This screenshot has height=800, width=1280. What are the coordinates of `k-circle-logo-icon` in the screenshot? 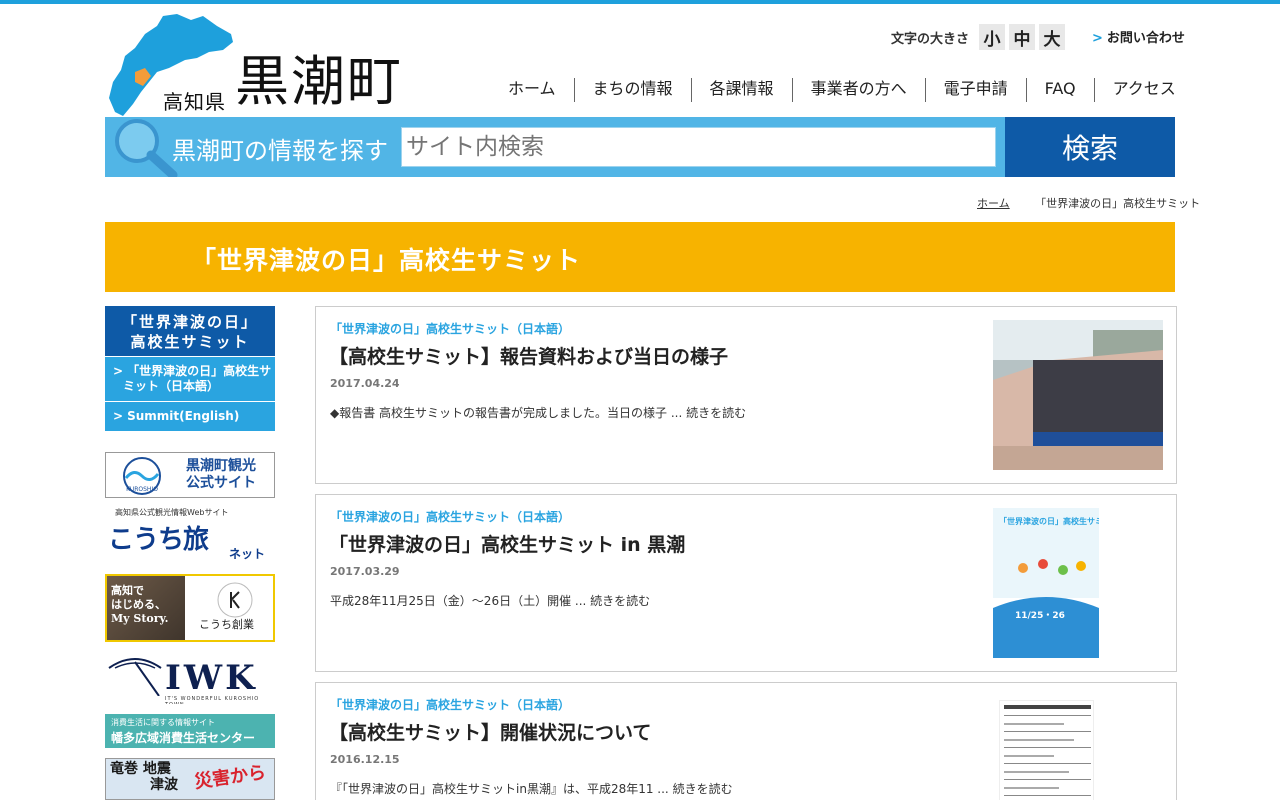 It's located at (235, 600).